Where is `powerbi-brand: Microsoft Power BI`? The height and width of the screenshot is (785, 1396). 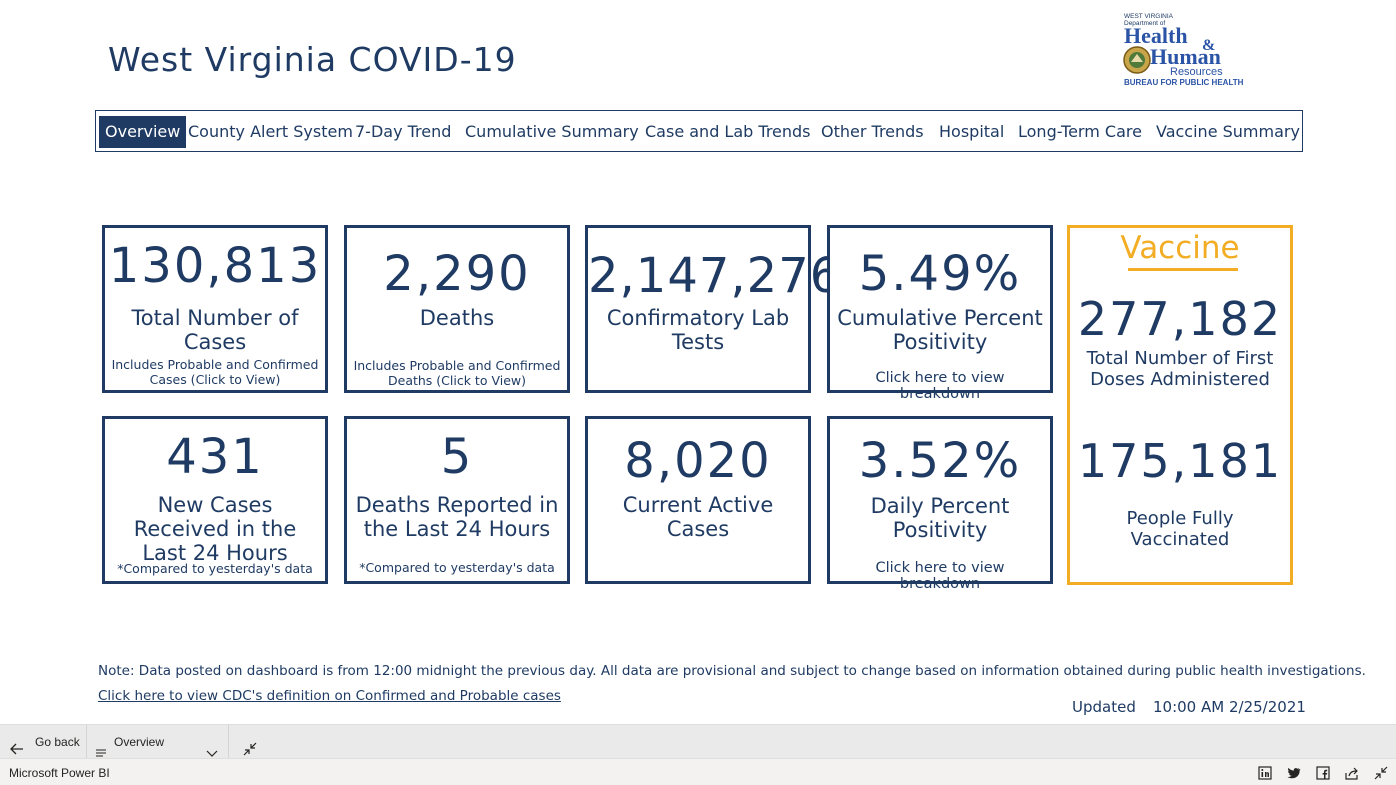
powerbi-brand: Microsoft Power BI is located at coordinates (59, 773).